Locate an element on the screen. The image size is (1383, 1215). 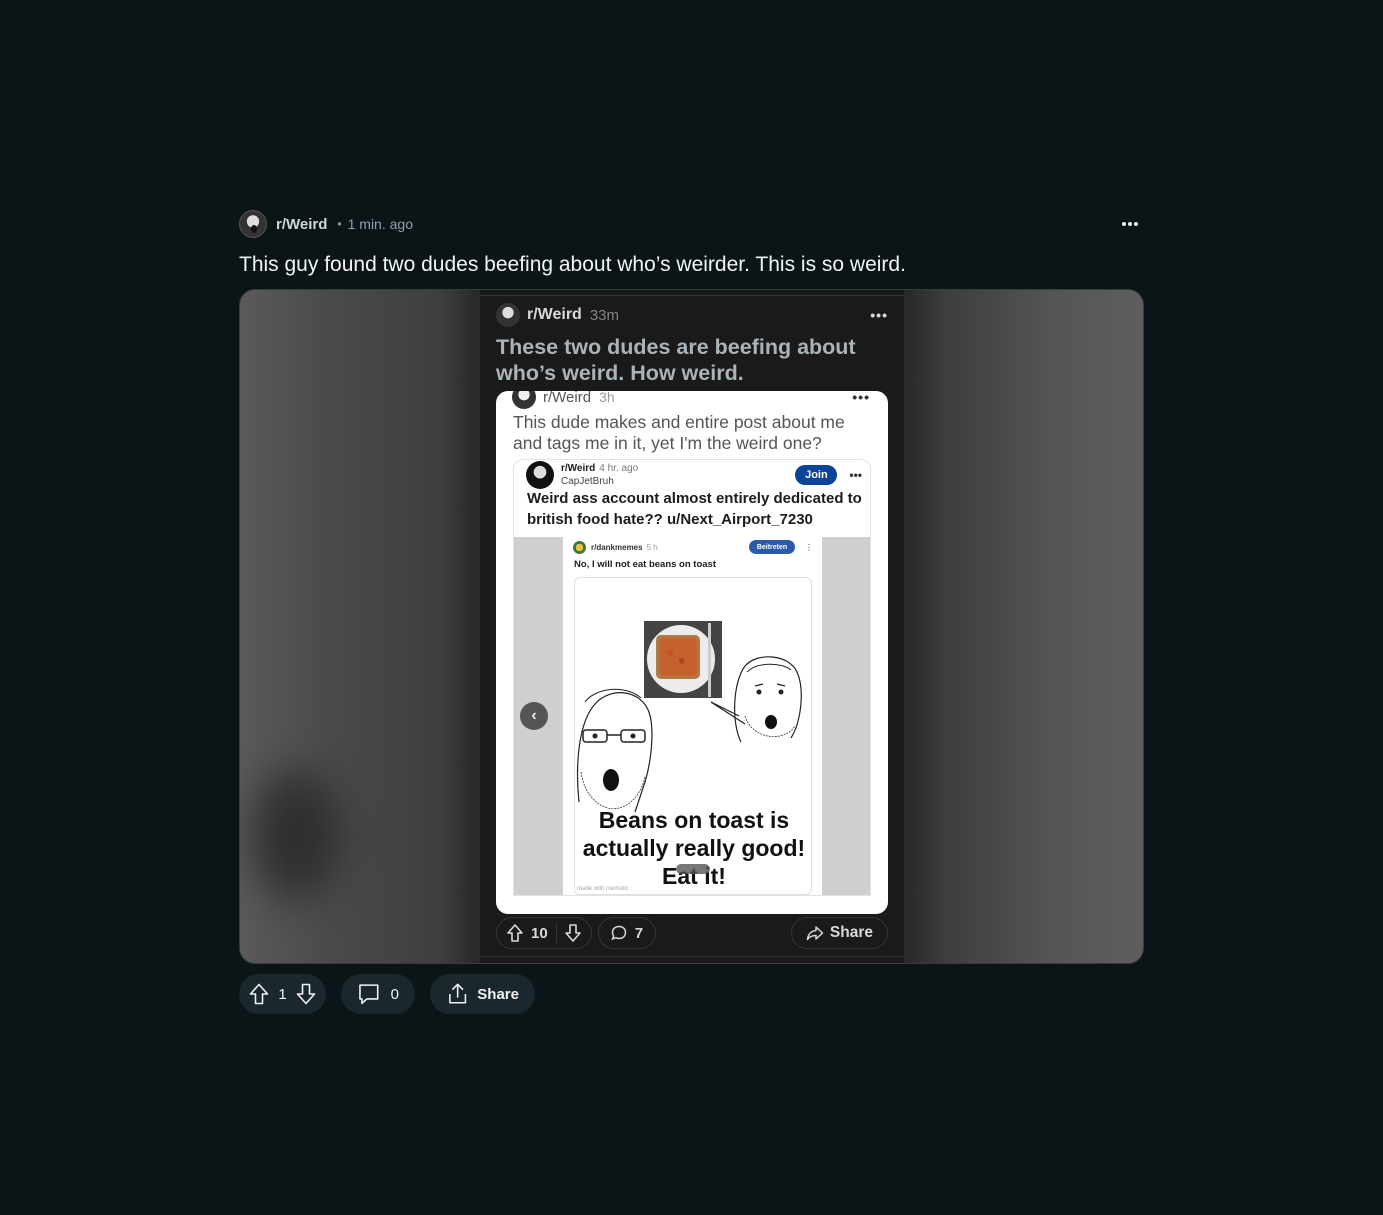
screenshot-upvote-icon is located at coordinates (515, 933).